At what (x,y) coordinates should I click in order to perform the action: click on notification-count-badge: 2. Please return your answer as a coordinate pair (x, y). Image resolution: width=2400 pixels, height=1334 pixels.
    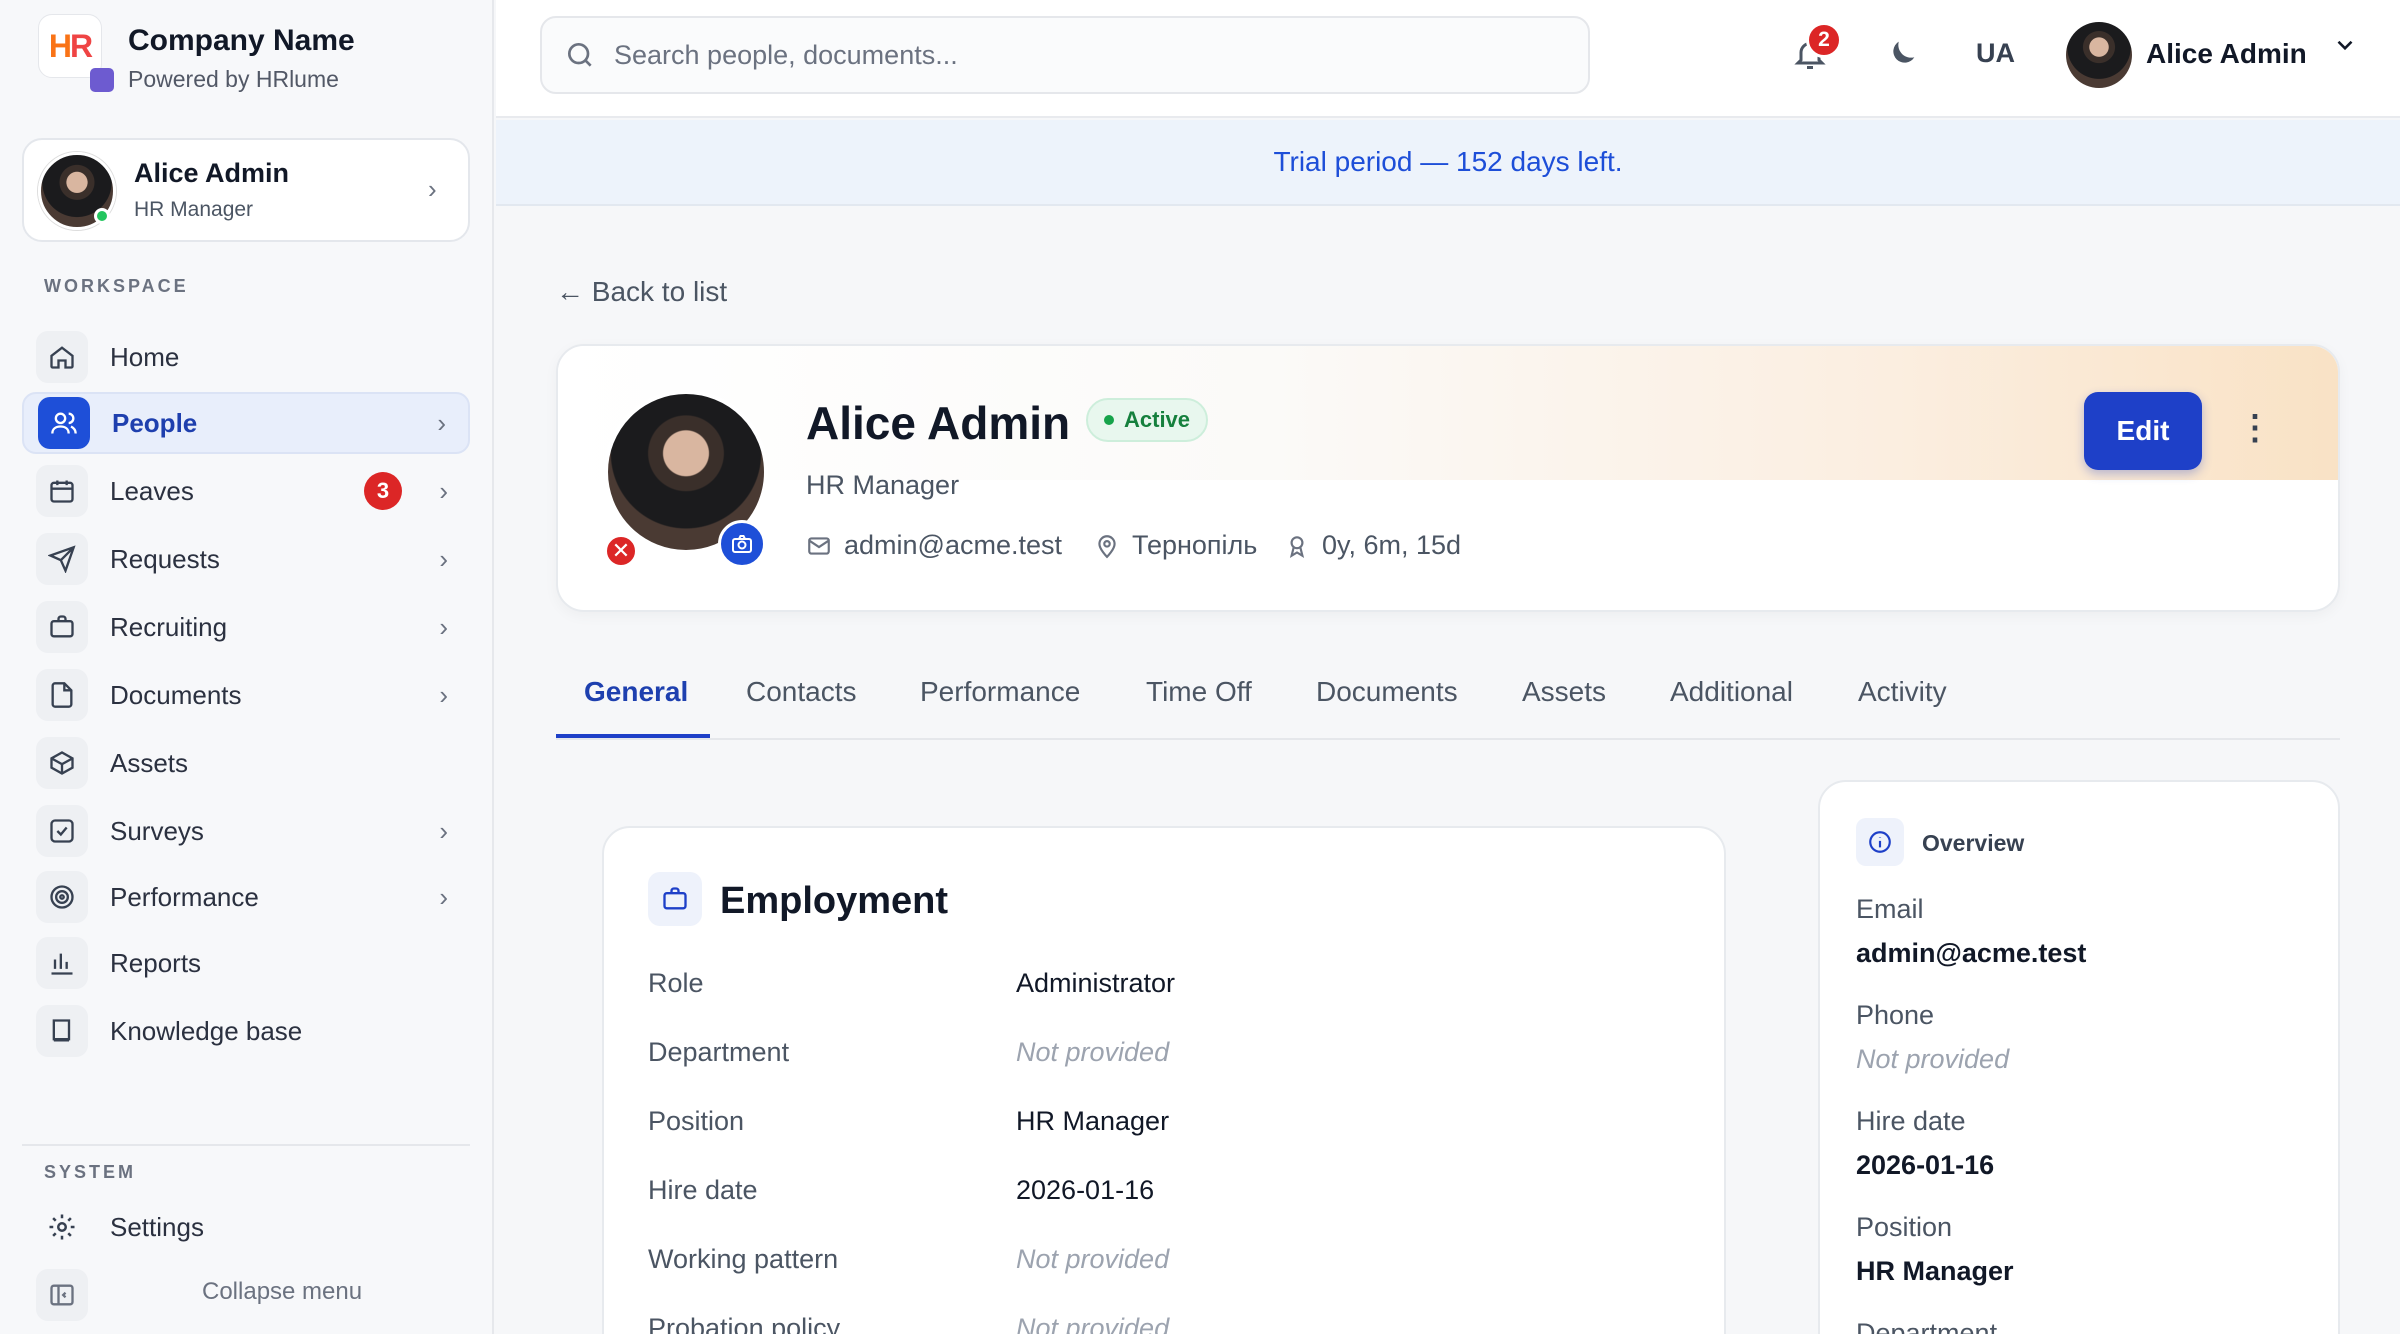
    Looking at the image, I should click on (1824, 40).